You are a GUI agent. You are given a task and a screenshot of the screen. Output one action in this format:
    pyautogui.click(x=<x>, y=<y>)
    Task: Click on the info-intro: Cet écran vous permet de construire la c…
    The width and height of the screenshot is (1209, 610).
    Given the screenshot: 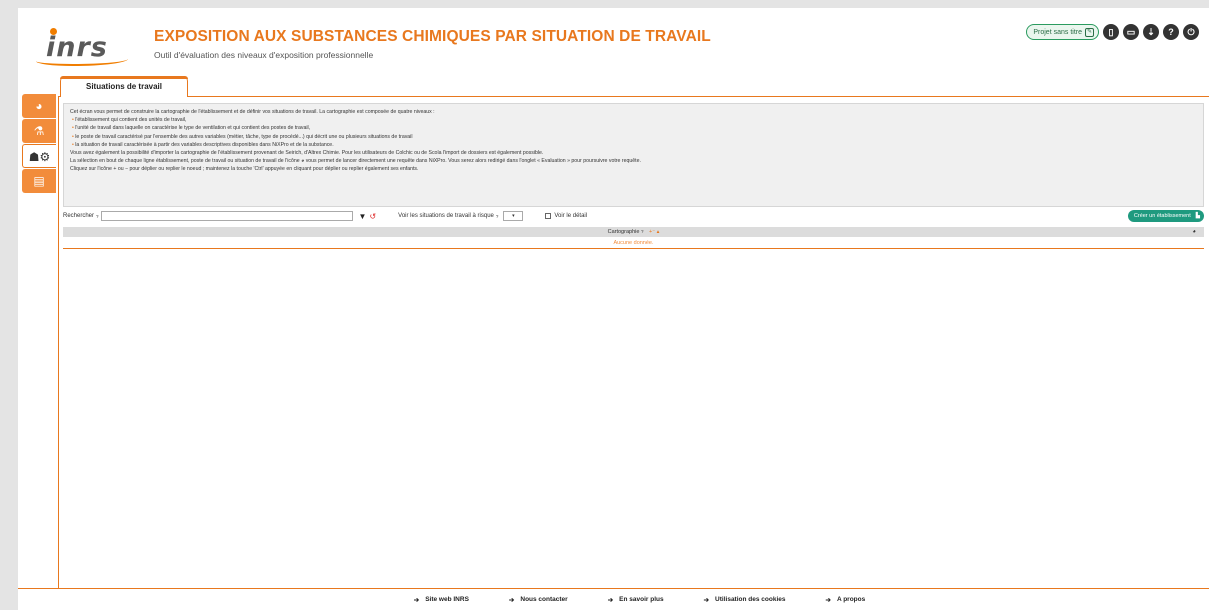 What is the action you would take?
    pyautogui.click(x=252, y=112)
    